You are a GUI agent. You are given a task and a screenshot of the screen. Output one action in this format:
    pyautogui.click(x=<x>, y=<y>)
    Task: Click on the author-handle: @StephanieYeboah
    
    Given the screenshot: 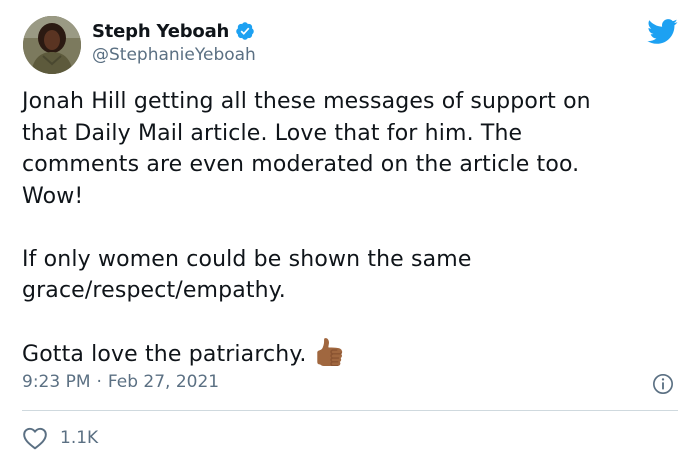 What is the action you would take?
    pyautogui.click(x=174, y=55)
    